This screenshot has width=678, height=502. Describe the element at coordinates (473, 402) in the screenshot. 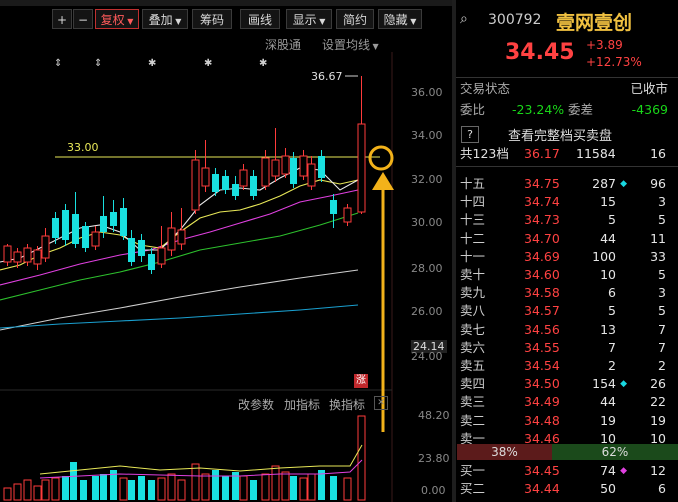

I see `ask-level-label: 卖三` at that location.